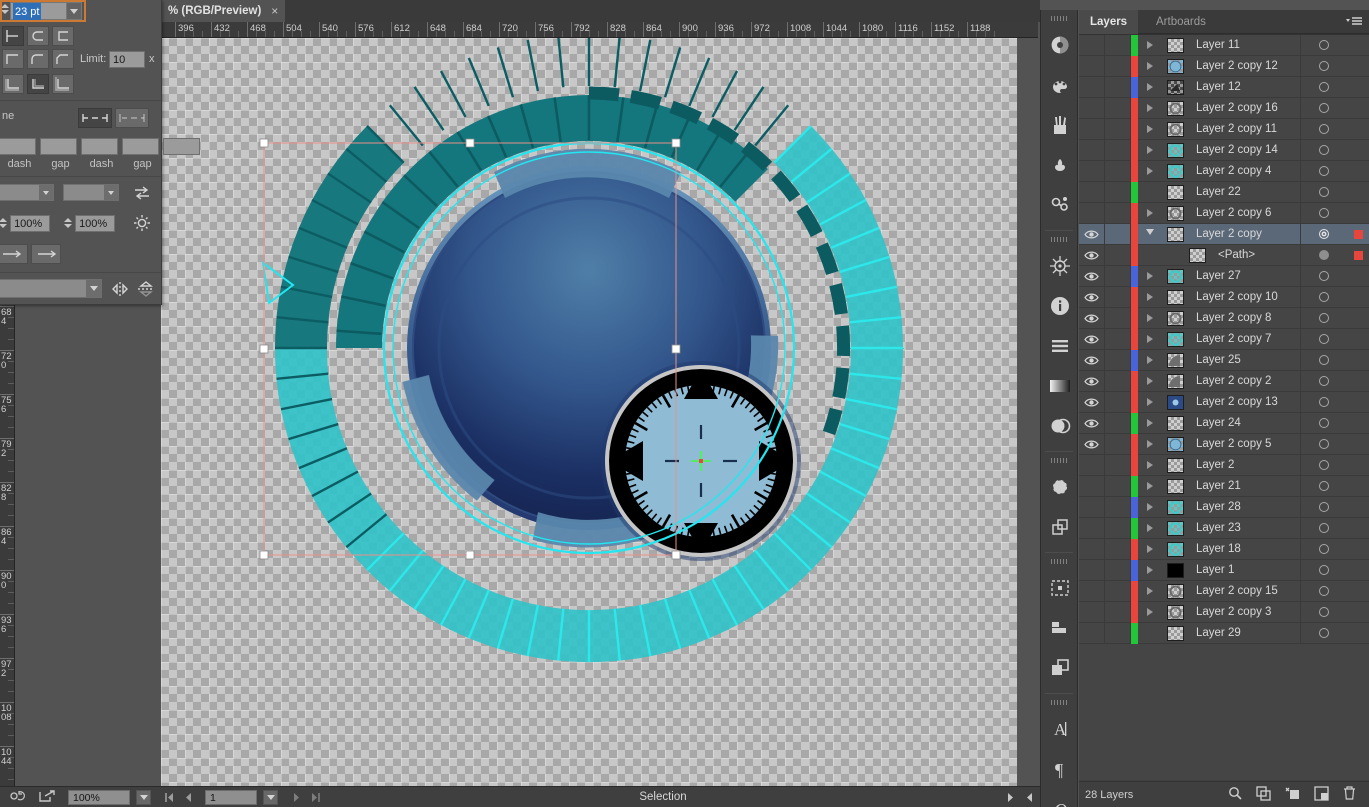 Image resolution: width=1369 pixels, height=807 pixels. Describe the element at coordinates (1181, 22) in the screenshot. I see `tab-artboards: Artboards` at that location.